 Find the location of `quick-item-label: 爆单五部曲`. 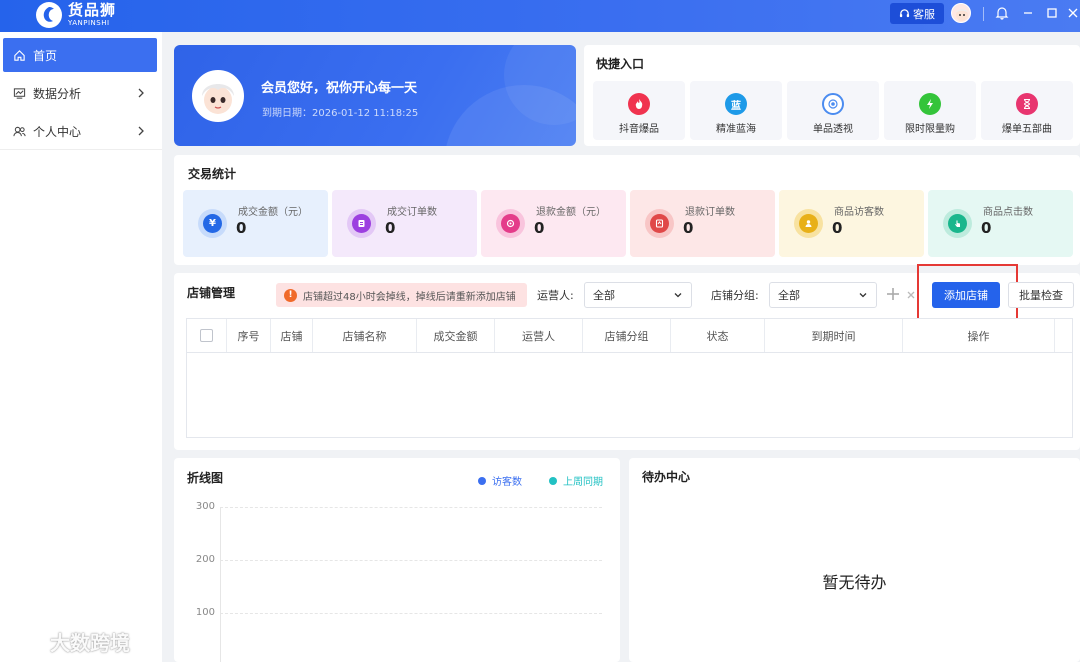

quick-item-label: 爆单五部曲 is located at coordinates (1027, 129).